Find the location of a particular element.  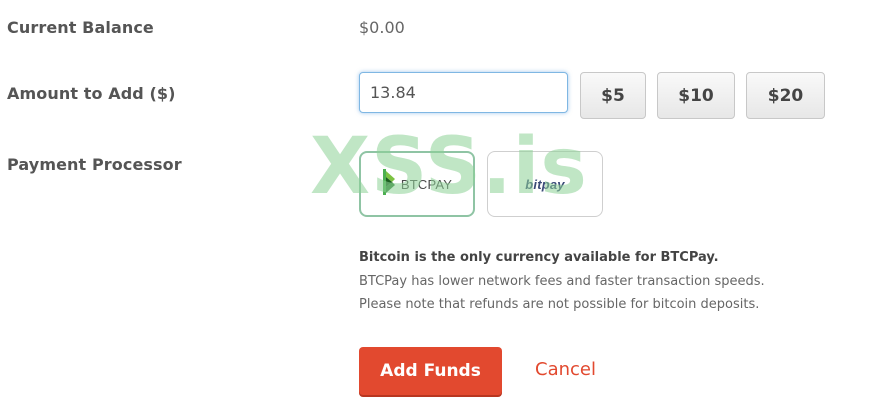

payment-processor-label: Payment Processor is located at coordinates (94, 164).